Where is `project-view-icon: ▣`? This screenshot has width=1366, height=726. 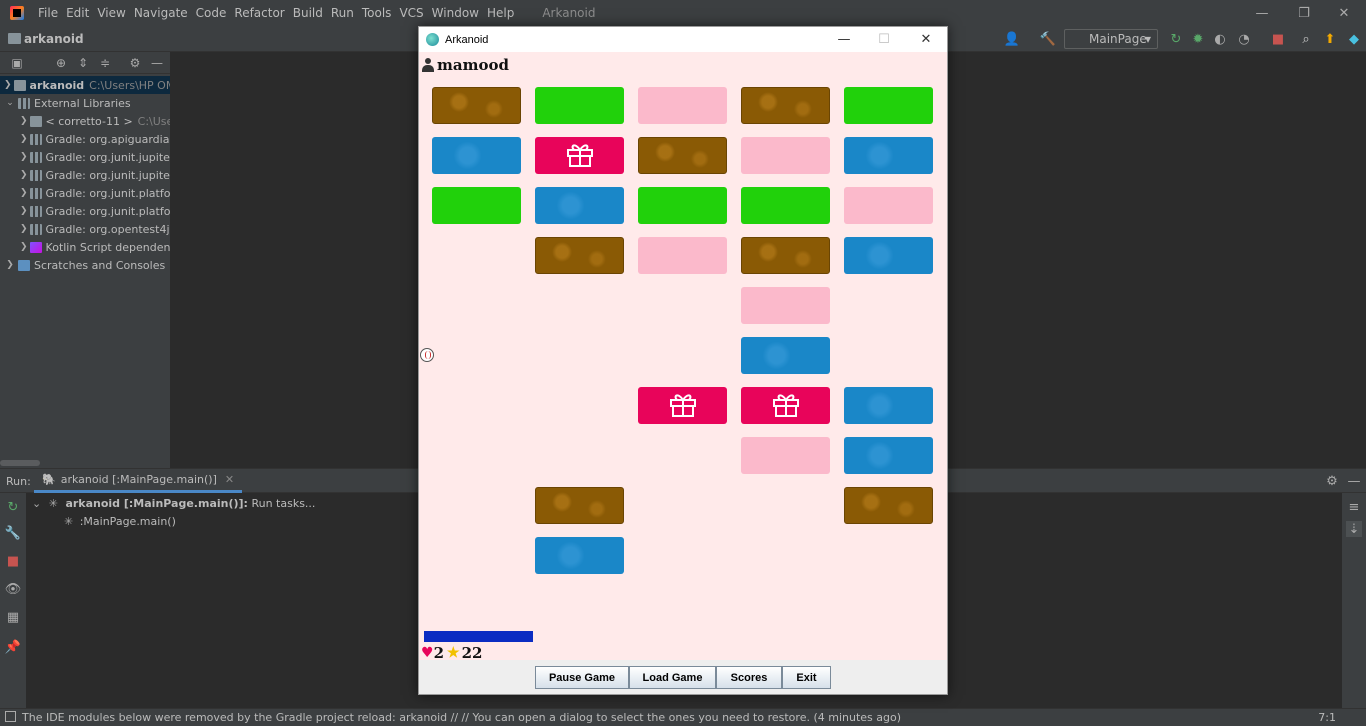 project-view-icon: ▣ is located at coordinates (17, 63).